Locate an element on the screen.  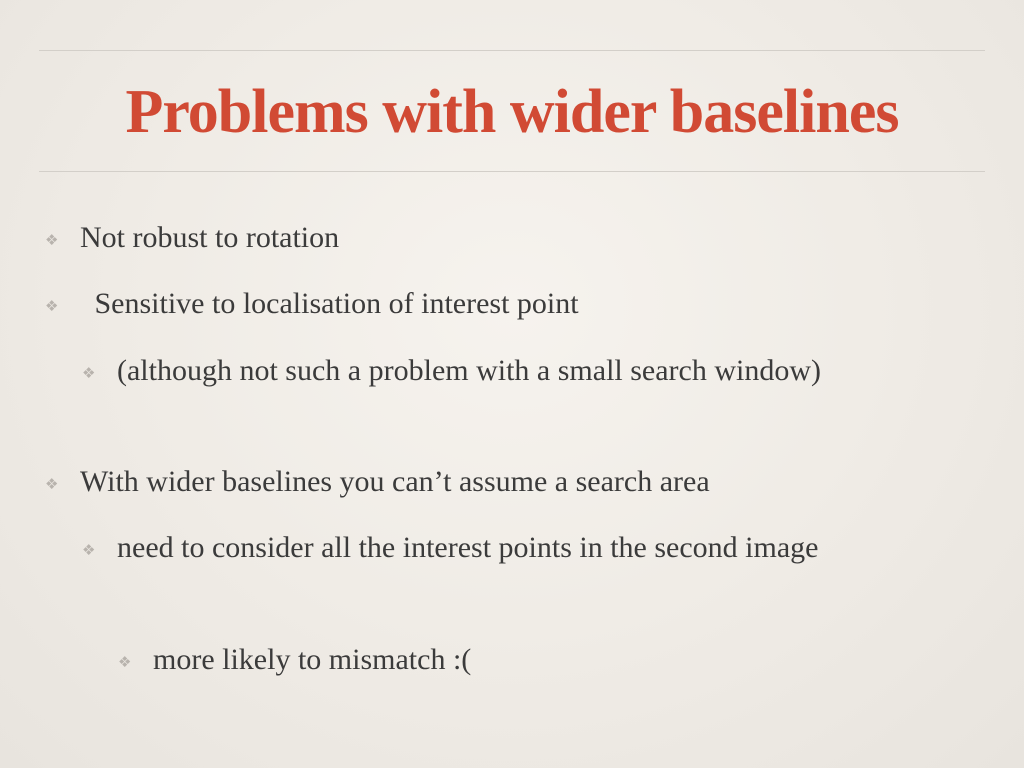
title-top-rule is located at coordinates (512, 50).